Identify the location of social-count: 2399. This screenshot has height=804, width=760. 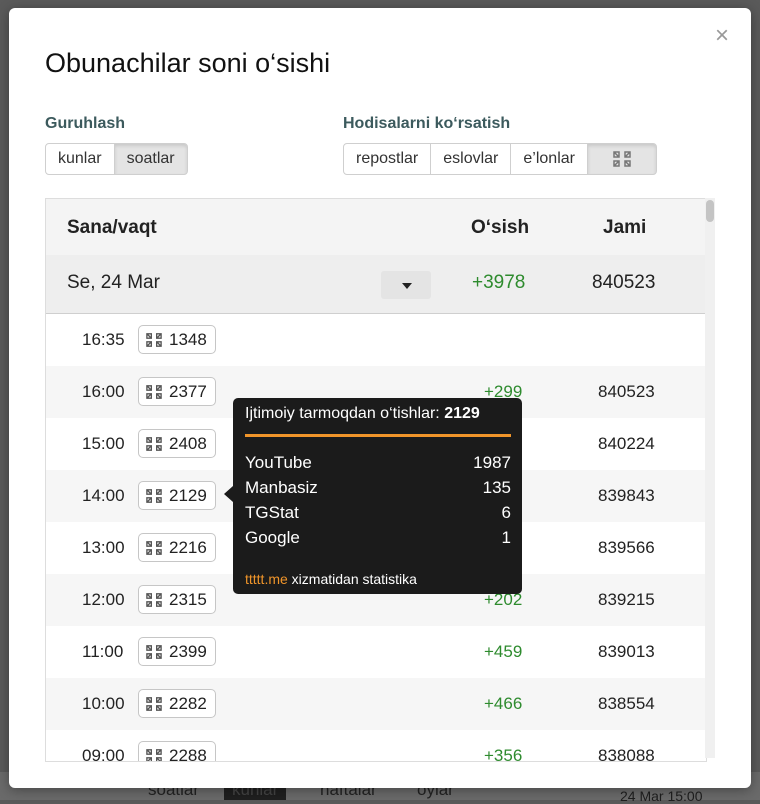
(188, 651).